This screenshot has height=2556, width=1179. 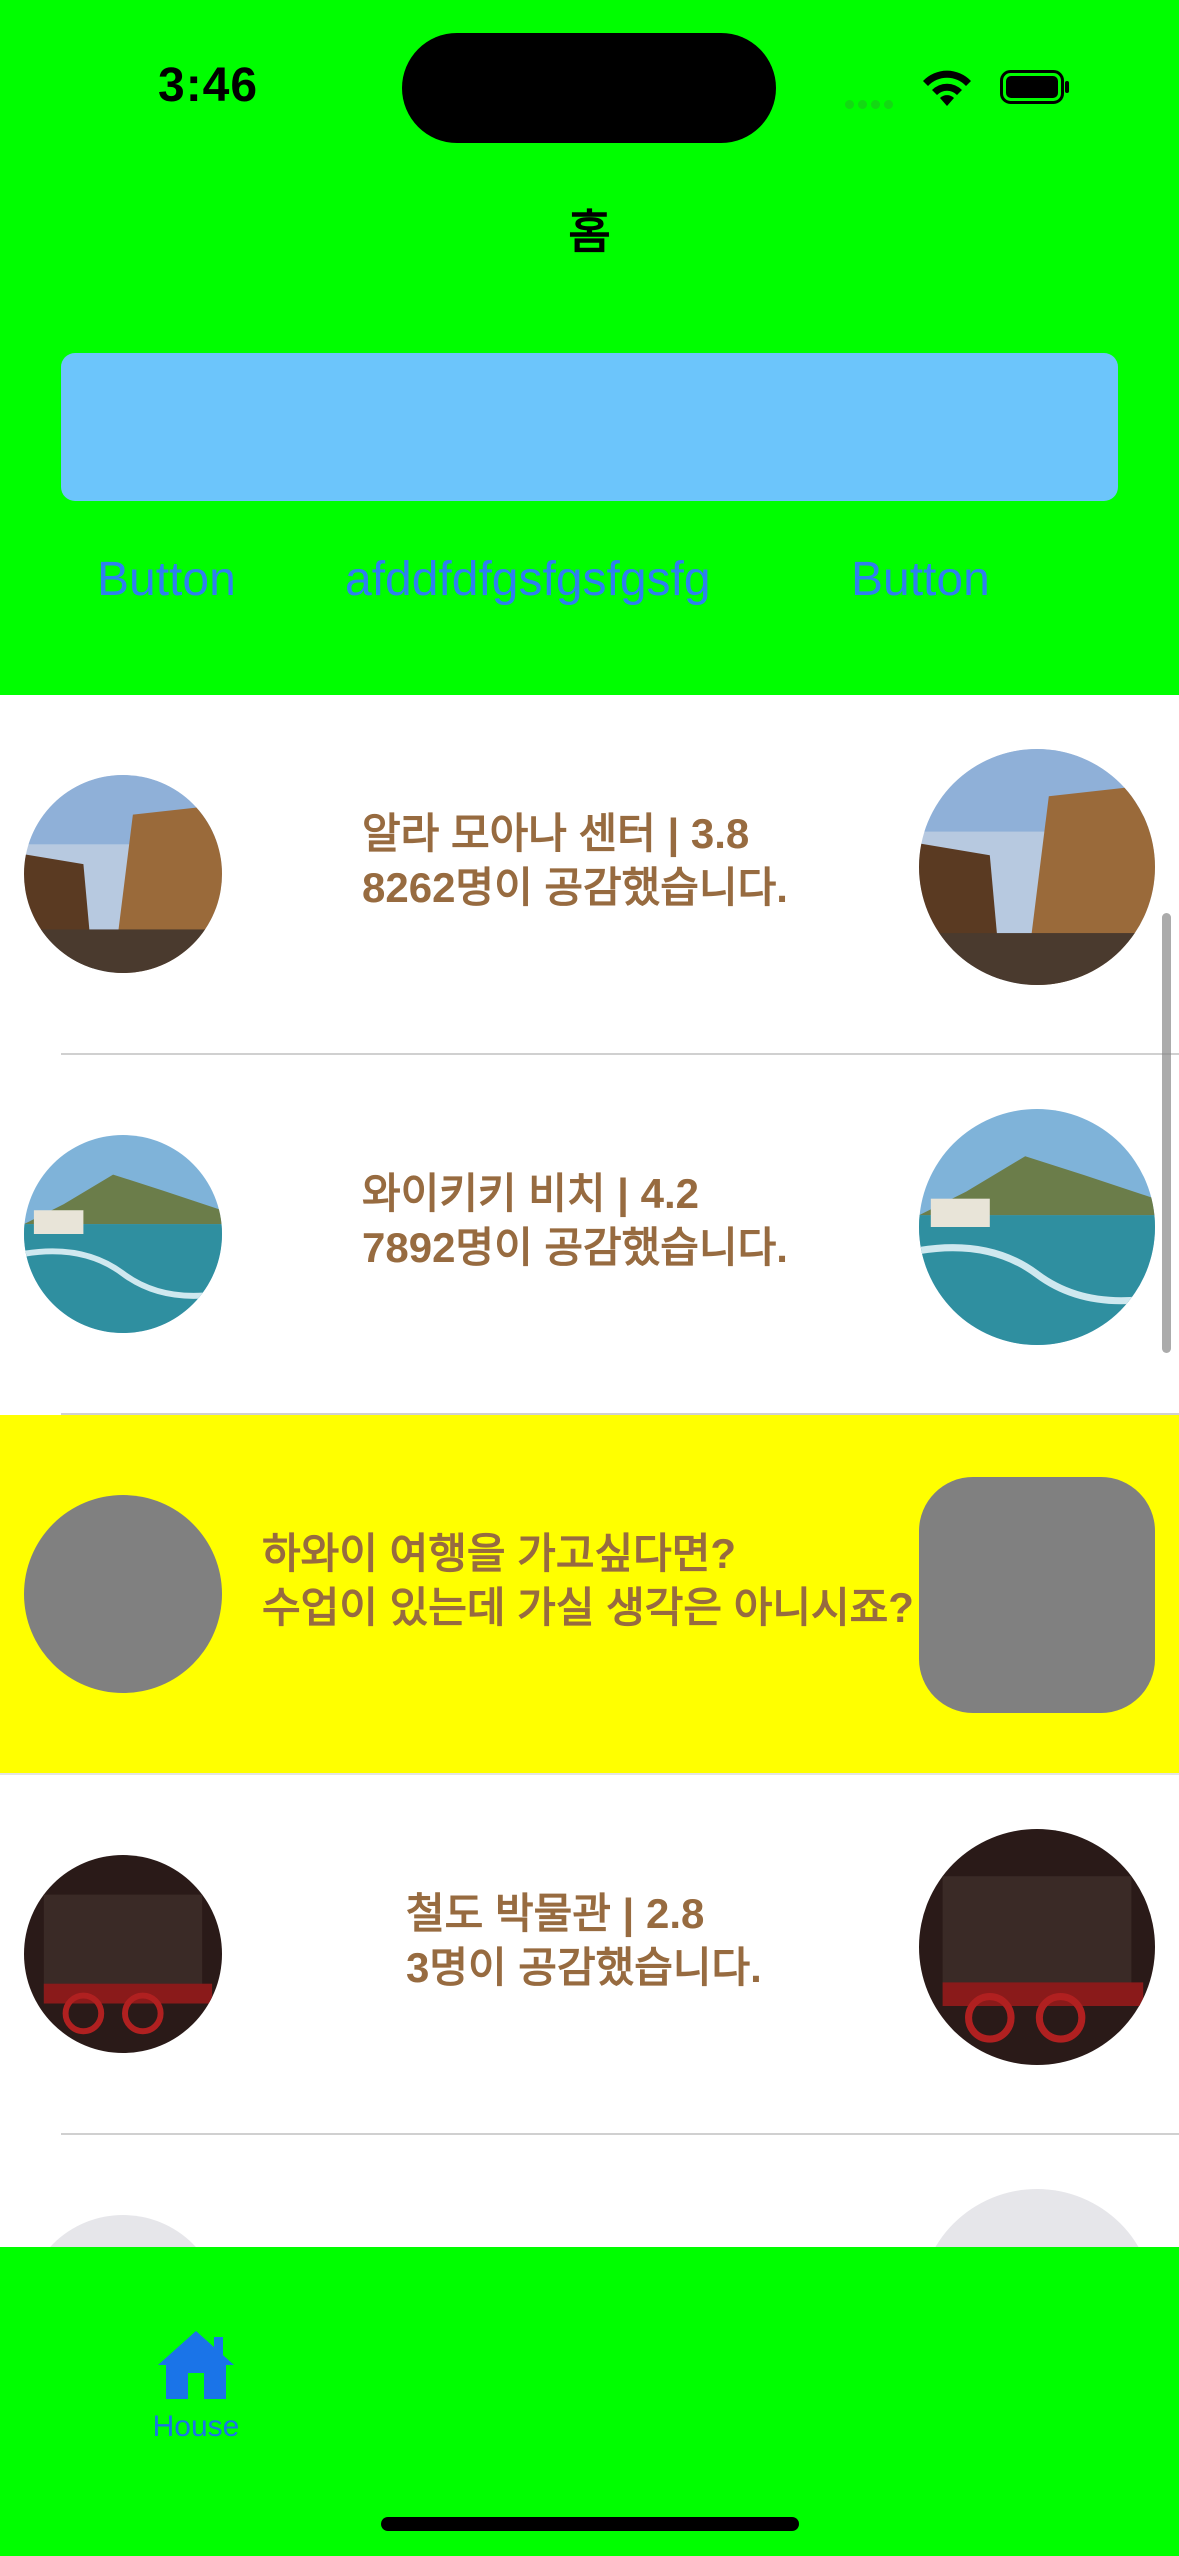 What do you see at coordinates (589, 232) in the screenshot?
I see `page-title: 홈` at bounding box center [589, 232].